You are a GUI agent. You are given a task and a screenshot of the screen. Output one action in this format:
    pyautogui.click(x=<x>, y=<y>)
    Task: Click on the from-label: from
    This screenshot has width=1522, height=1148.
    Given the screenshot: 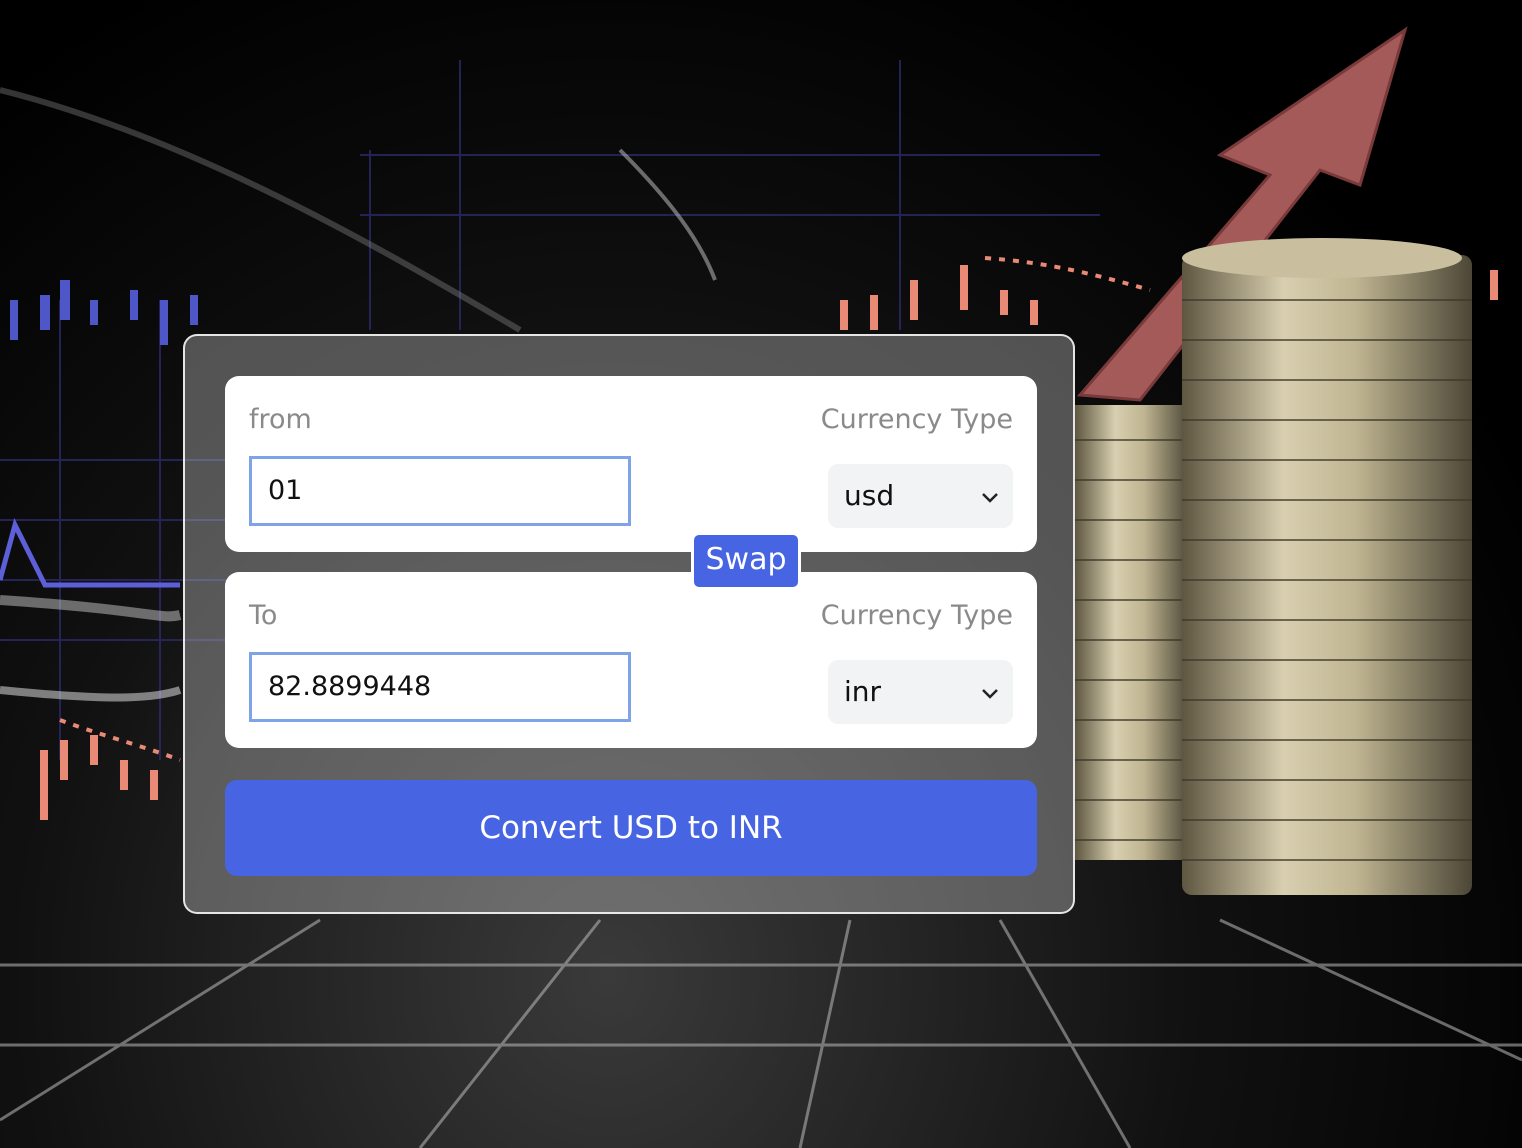 What is the action you would take?
    pyautogui.click(x=280, y=419)
    